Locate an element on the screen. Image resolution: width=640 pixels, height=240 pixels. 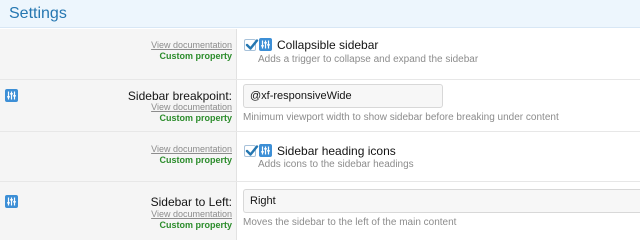
sidebar-to-left-label: Sidebar to Left: is located at coordinates (191, 202).